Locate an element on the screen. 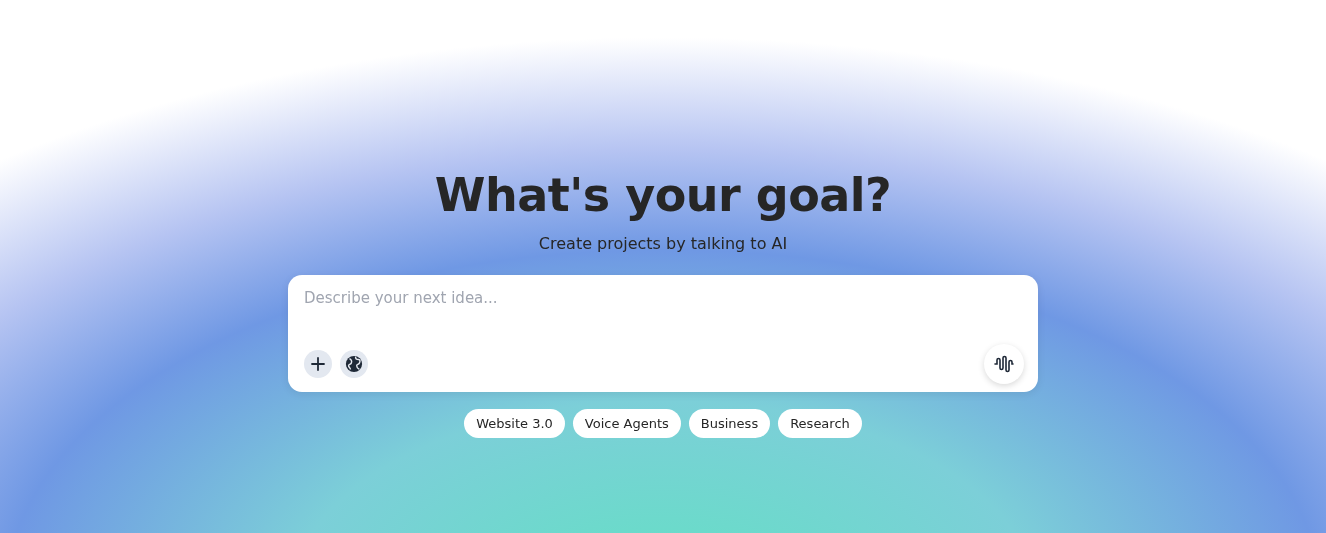  page-subtitle: Create projects by talking to AI is located at coordinates (663, 243).